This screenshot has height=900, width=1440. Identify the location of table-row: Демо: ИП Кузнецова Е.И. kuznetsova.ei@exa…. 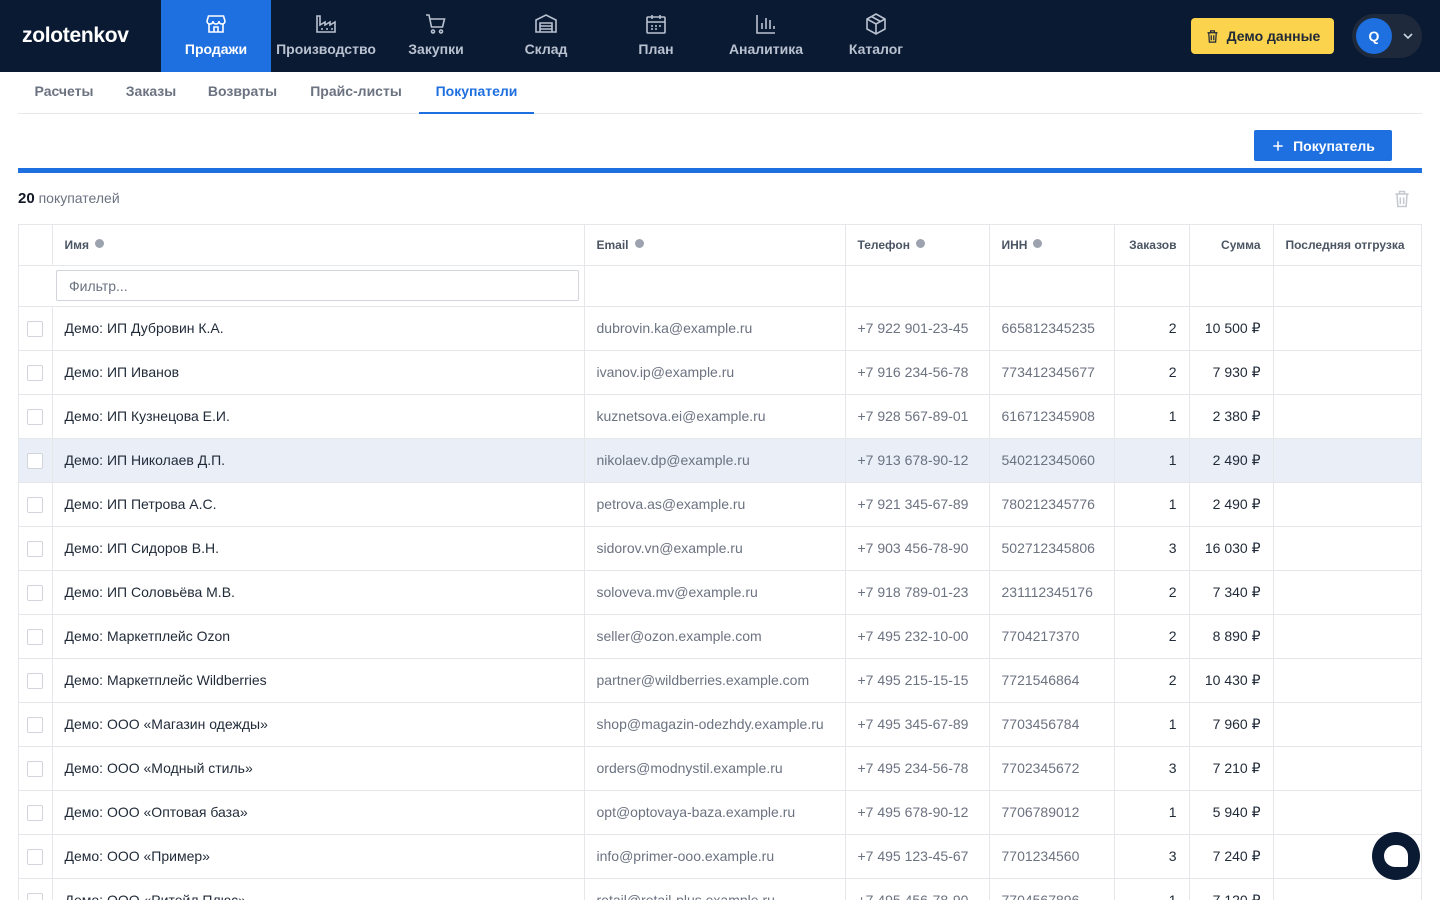
(720, 416).